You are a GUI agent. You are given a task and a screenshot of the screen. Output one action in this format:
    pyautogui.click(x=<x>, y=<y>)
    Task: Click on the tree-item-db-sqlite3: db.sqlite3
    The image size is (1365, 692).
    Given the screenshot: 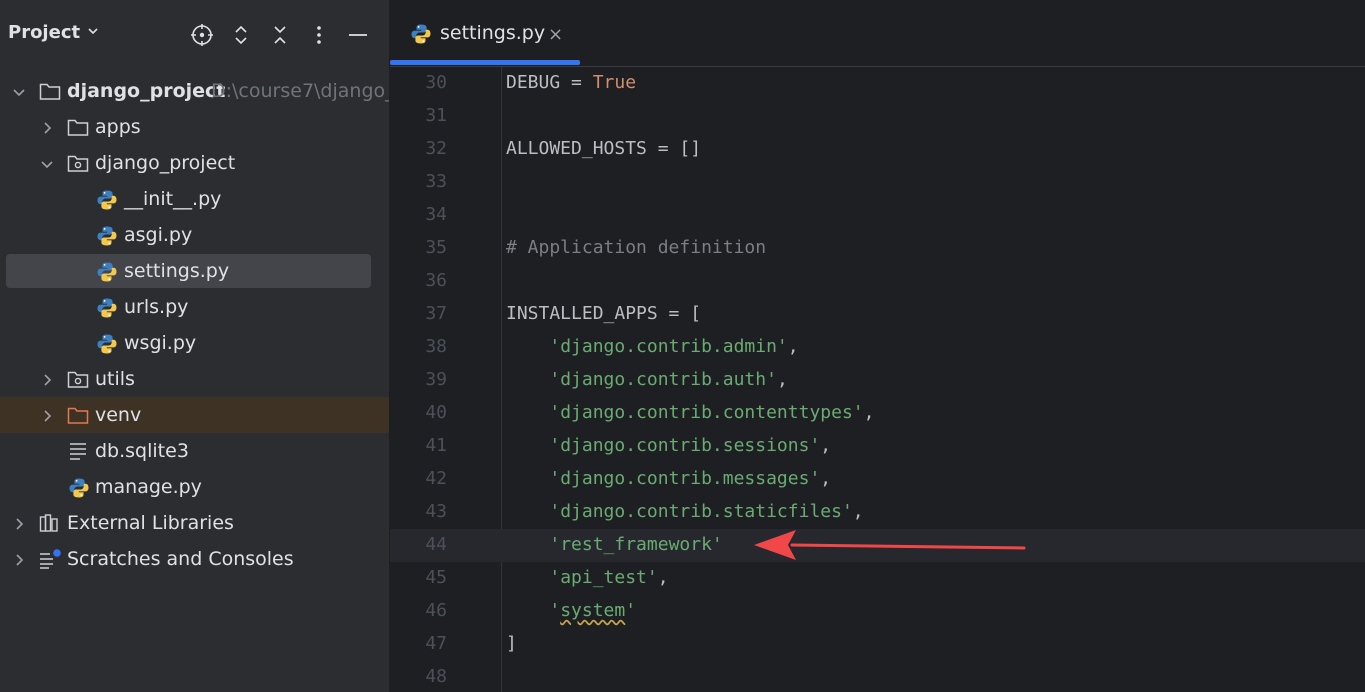 What is the action you would take?
    pyautogui.click(x=194, y=451)
    